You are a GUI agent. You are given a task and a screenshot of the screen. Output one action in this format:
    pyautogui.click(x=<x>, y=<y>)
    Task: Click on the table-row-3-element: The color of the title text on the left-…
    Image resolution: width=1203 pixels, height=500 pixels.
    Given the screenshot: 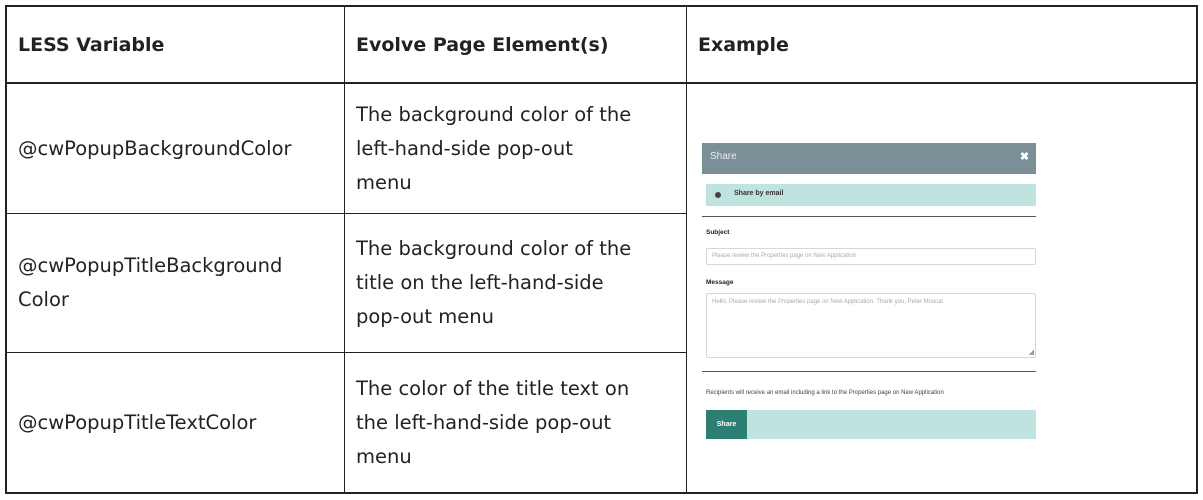 What is the action you would take?
    pyautogui.click(x=515, y=422)
    